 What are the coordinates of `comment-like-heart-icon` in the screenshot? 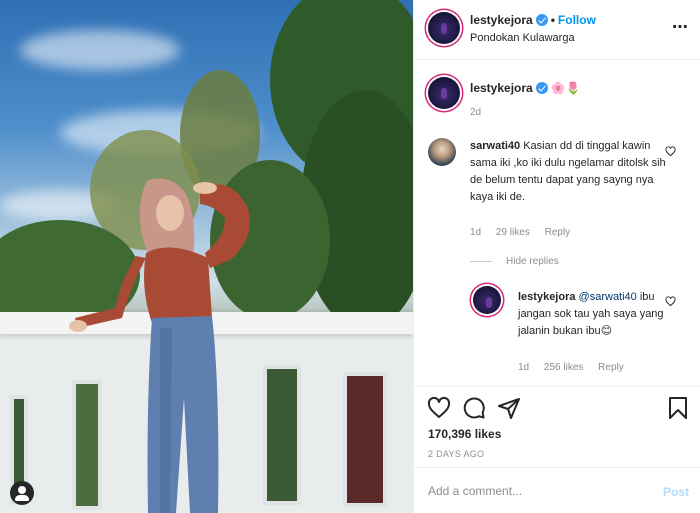 It's located at (670, 151).